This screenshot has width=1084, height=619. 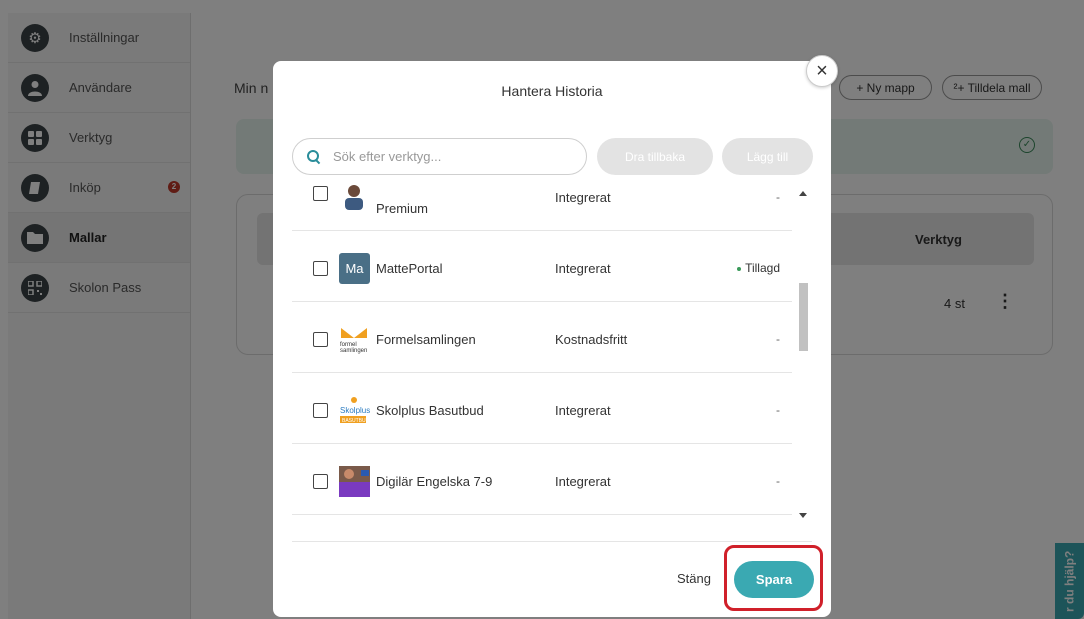 What do you see at coordinates (542, 266) in the screenshot?
I see `list-item: Ma MattePortal Integrerat Tillagd` at bounding box center [542, 266].